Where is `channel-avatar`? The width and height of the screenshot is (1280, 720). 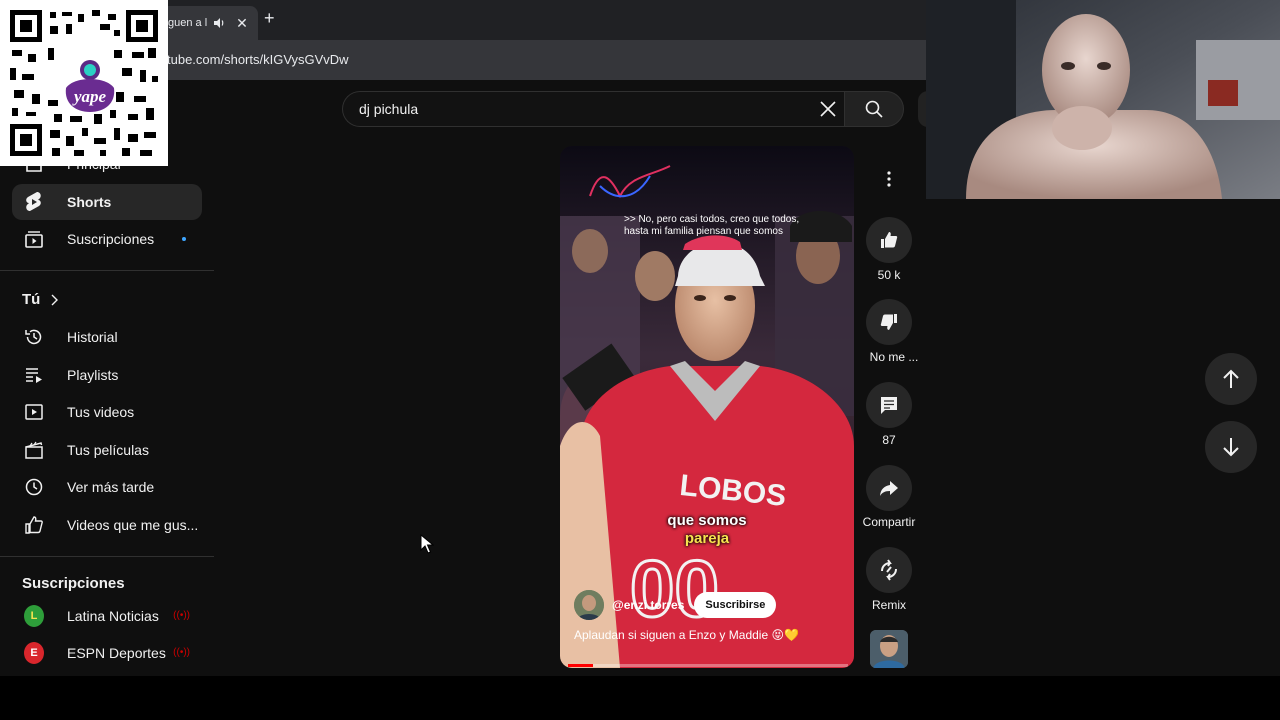 channel-avatar is located at coordinates (589, 605).